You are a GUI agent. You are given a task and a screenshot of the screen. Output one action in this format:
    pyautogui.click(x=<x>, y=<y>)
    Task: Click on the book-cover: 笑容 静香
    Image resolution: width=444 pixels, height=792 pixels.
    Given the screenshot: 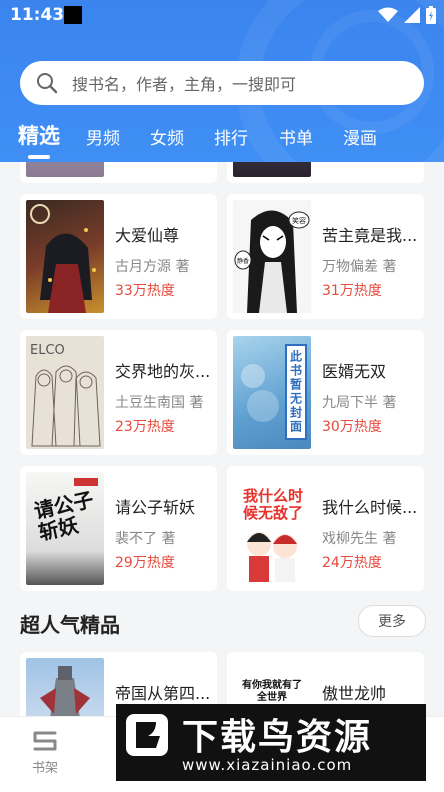 What is the action you would take?
    pyautogui.click(x=272, y=256)
    